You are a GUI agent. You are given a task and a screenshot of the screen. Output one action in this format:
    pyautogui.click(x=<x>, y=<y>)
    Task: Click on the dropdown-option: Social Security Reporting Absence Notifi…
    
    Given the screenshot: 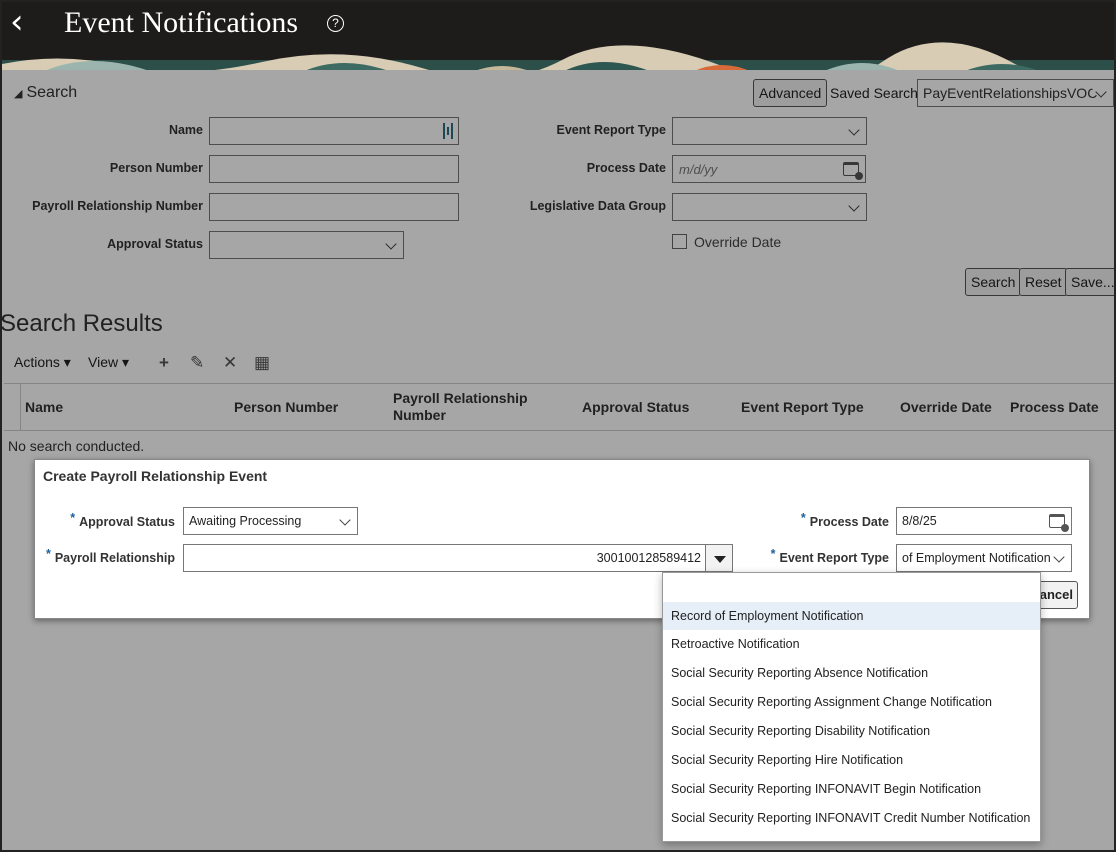 What is the action you would take?
    pyautogui.click(x=851, y=673)
    